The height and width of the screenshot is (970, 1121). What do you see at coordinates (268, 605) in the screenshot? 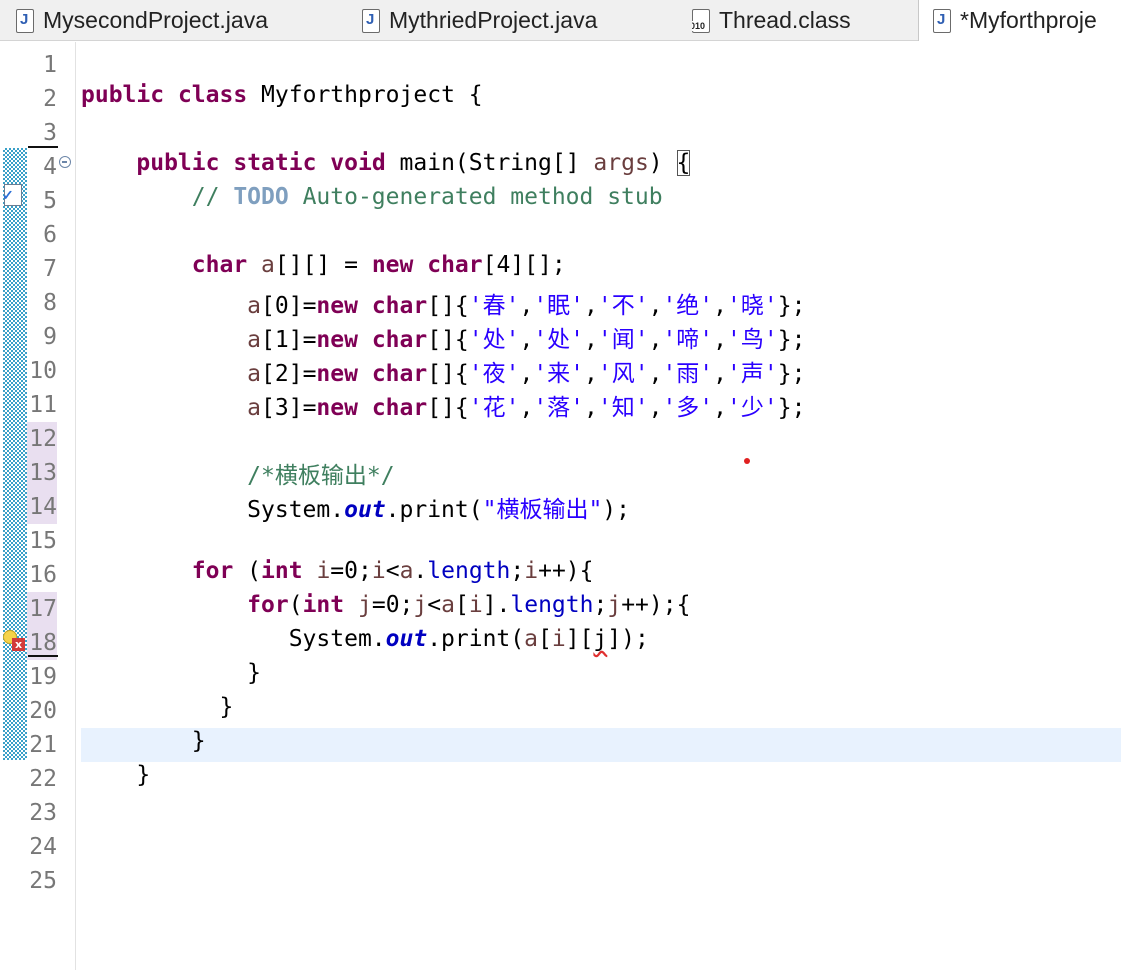
I see `code-token: for` at bounding box center [268, 605].